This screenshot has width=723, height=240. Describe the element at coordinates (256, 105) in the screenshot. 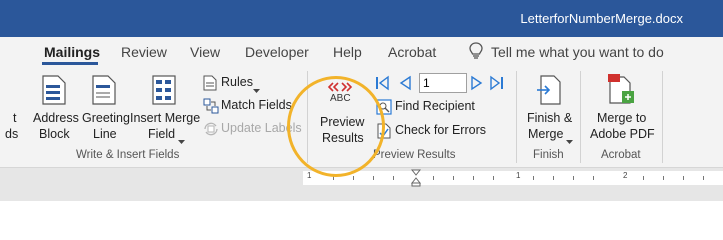

I see `match-fields-label: Match Fields` at that location.